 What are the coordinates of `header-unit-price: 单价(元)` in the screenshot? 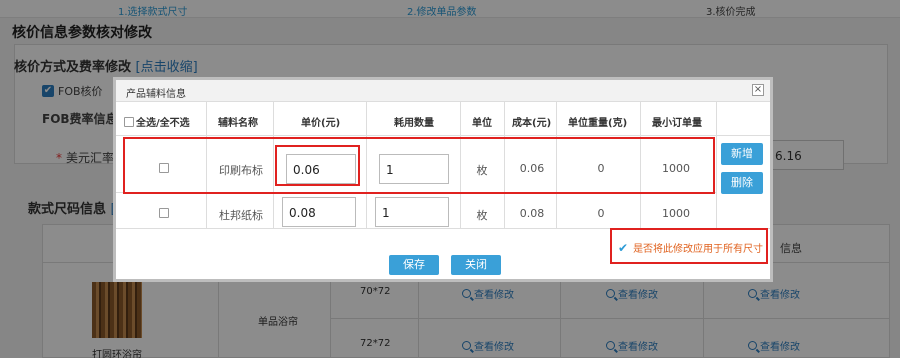 It's located at (321, 123).